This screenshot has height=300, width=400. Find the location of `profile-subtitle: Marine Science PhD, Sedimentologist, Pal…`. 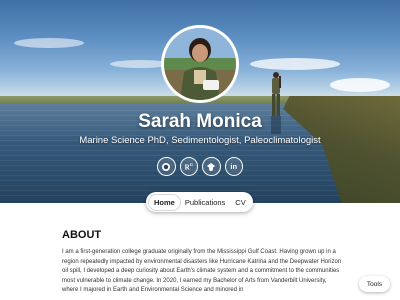

profile-subtitle: Marine Science PhD, Sedimentologist, Pal… is located at coordinates (200, 140).